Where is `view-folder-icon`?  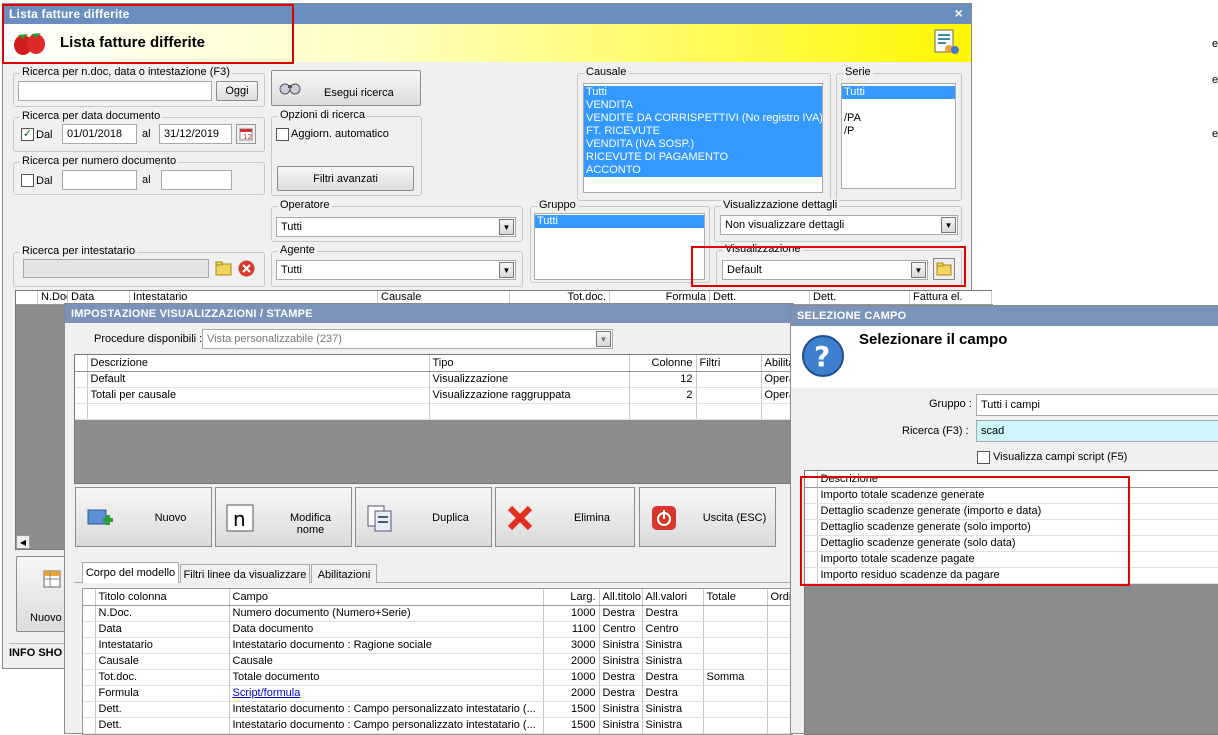 view-folder-icon is located at coordinates (944, 269).